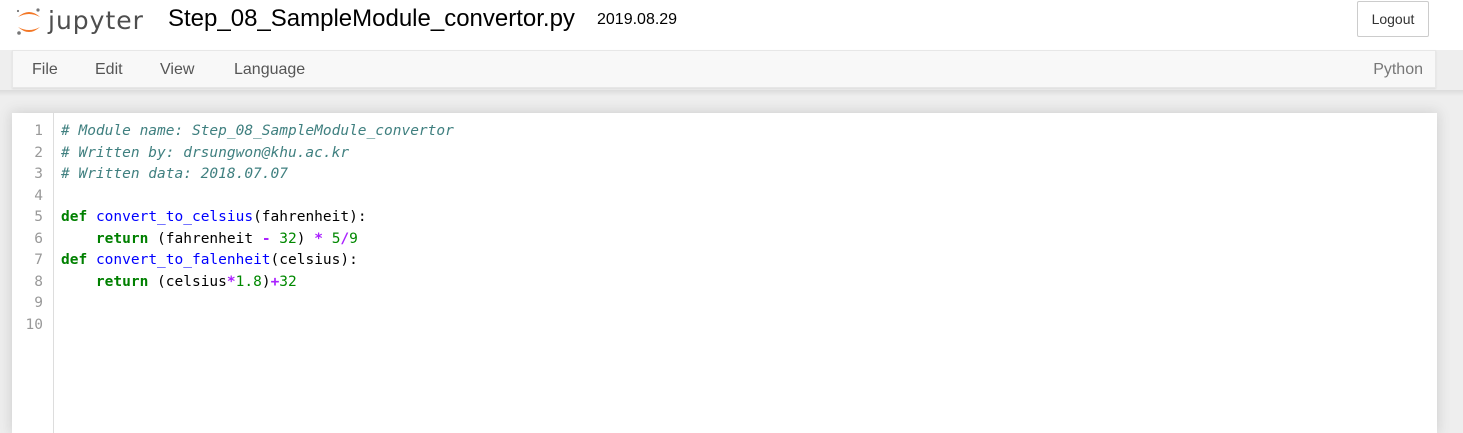 The width and height of the screenshot is (1463, 433). What do you see at coordinates (724, 69) in the screenshot?
I see `menubar: File Edit View Language Python` at bounding box center [724, 69].